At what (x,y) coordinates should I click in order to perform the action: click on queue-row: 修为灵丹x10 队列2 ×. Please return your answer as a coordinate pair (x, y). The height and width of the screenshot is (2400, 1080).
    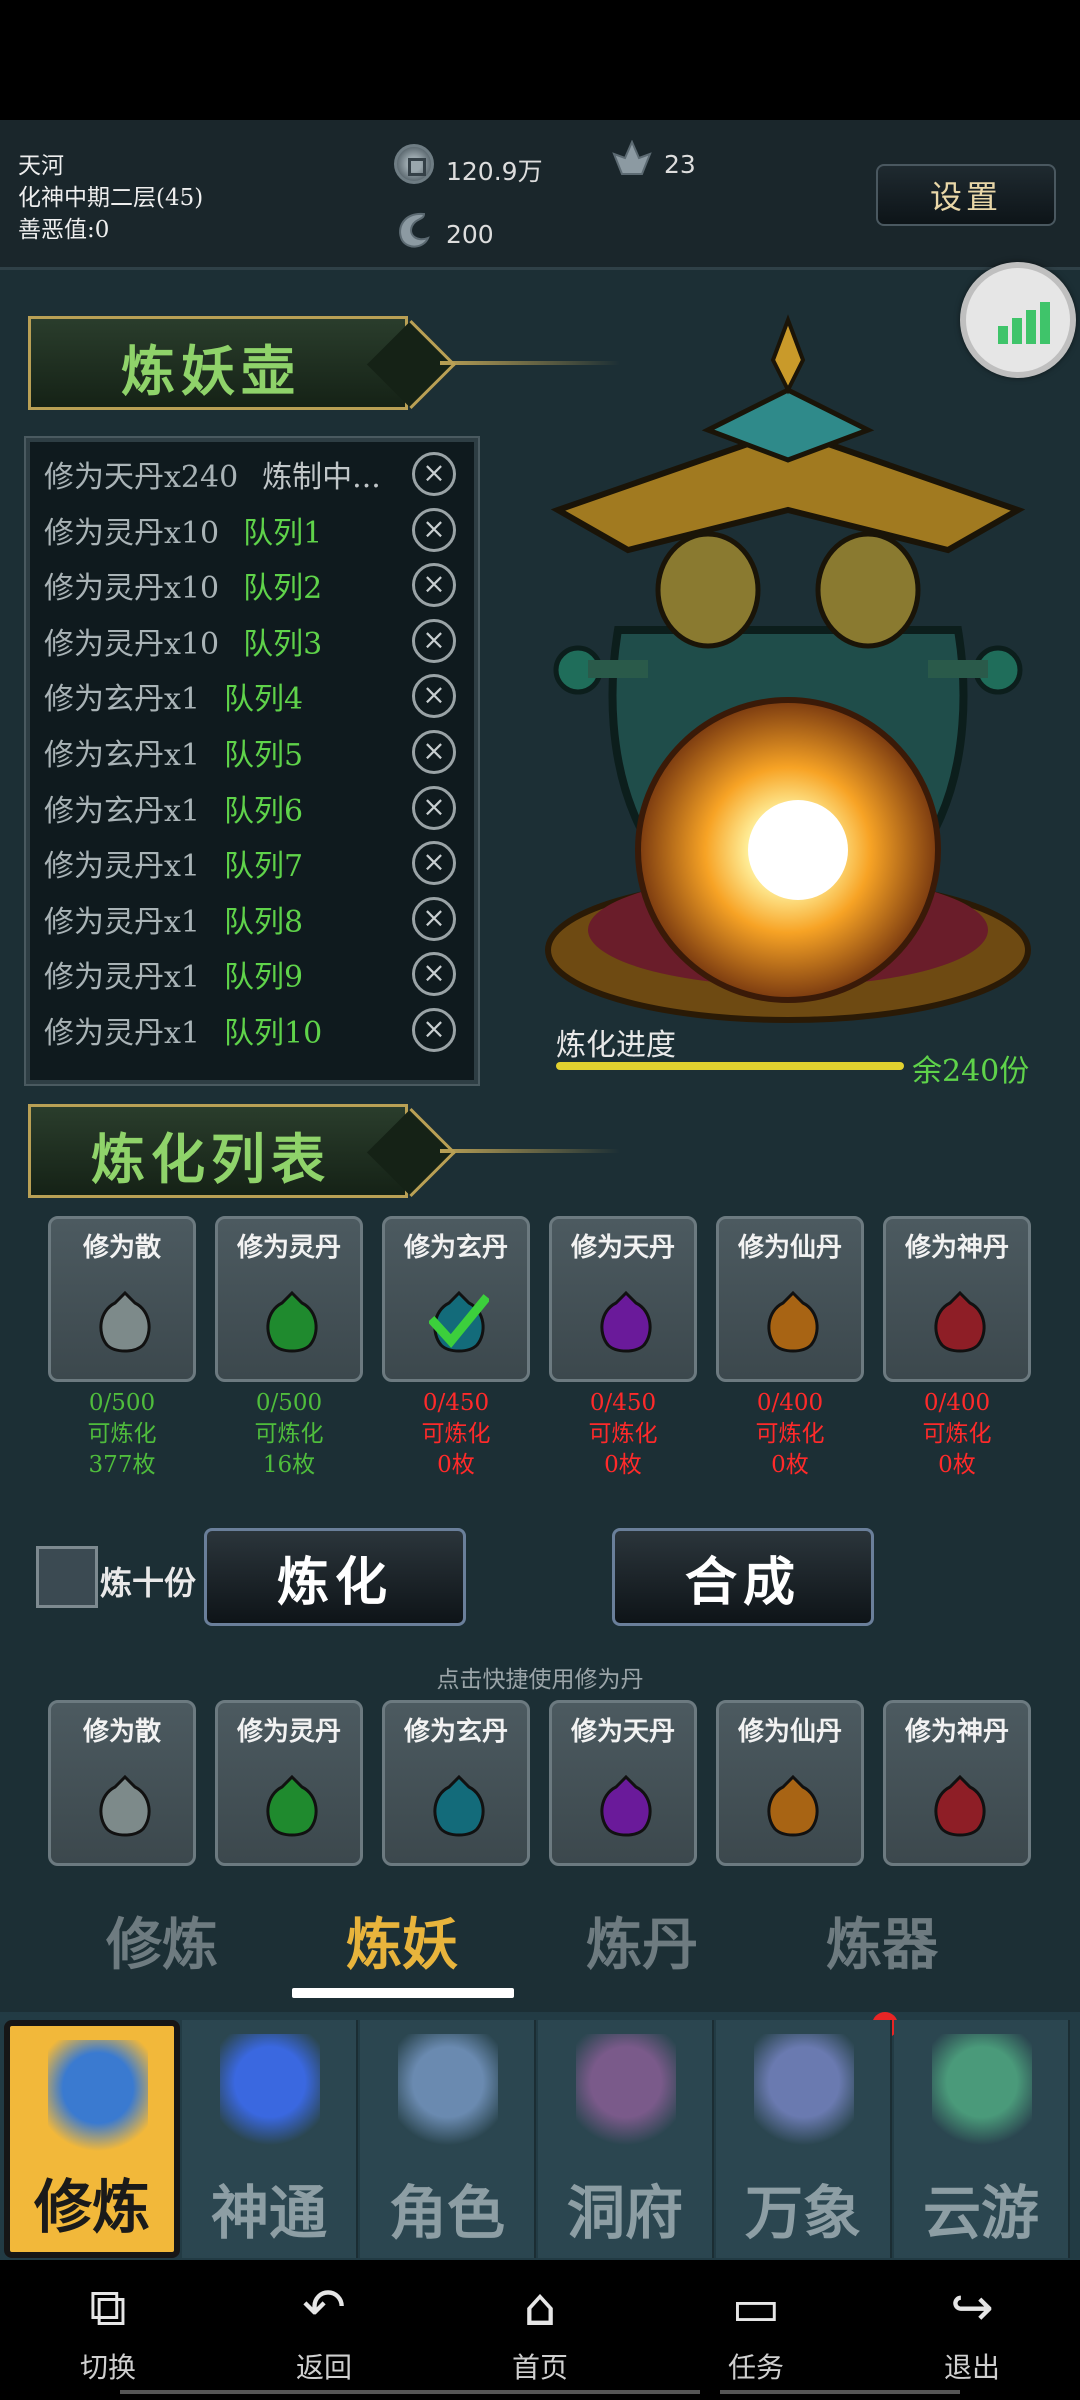
    Looking at the image, I should click on (256, 585).